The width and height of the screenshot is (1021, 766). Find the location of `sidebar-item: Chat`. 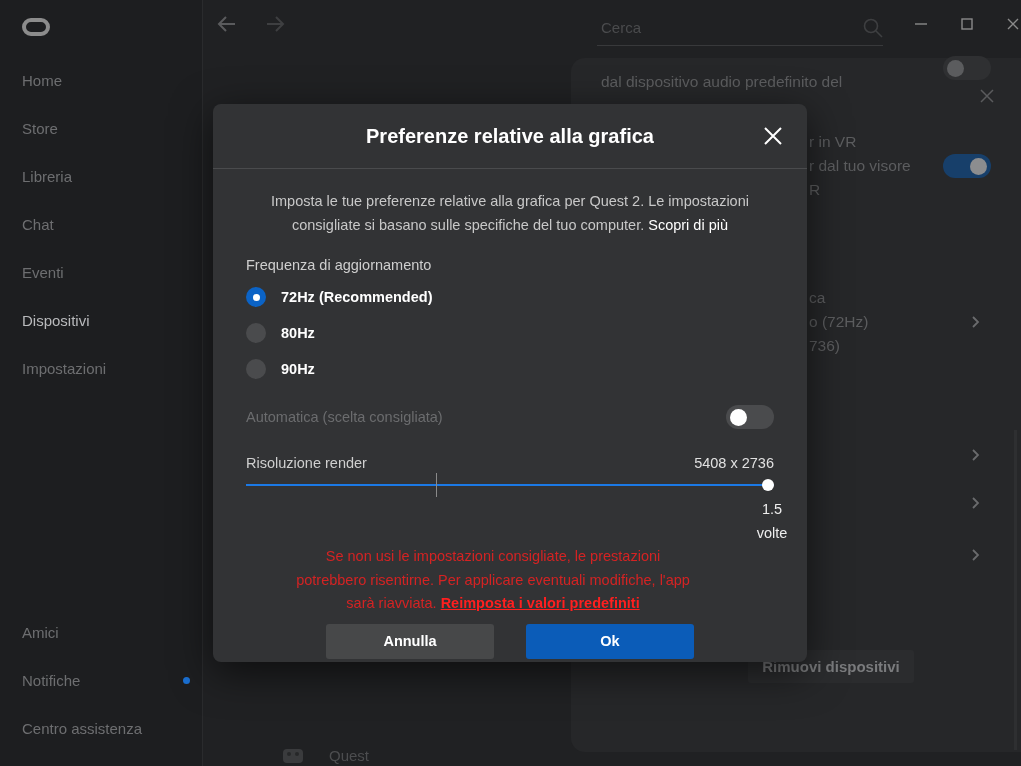

sidebar-item: Chat is located at coordinates (38, 224).